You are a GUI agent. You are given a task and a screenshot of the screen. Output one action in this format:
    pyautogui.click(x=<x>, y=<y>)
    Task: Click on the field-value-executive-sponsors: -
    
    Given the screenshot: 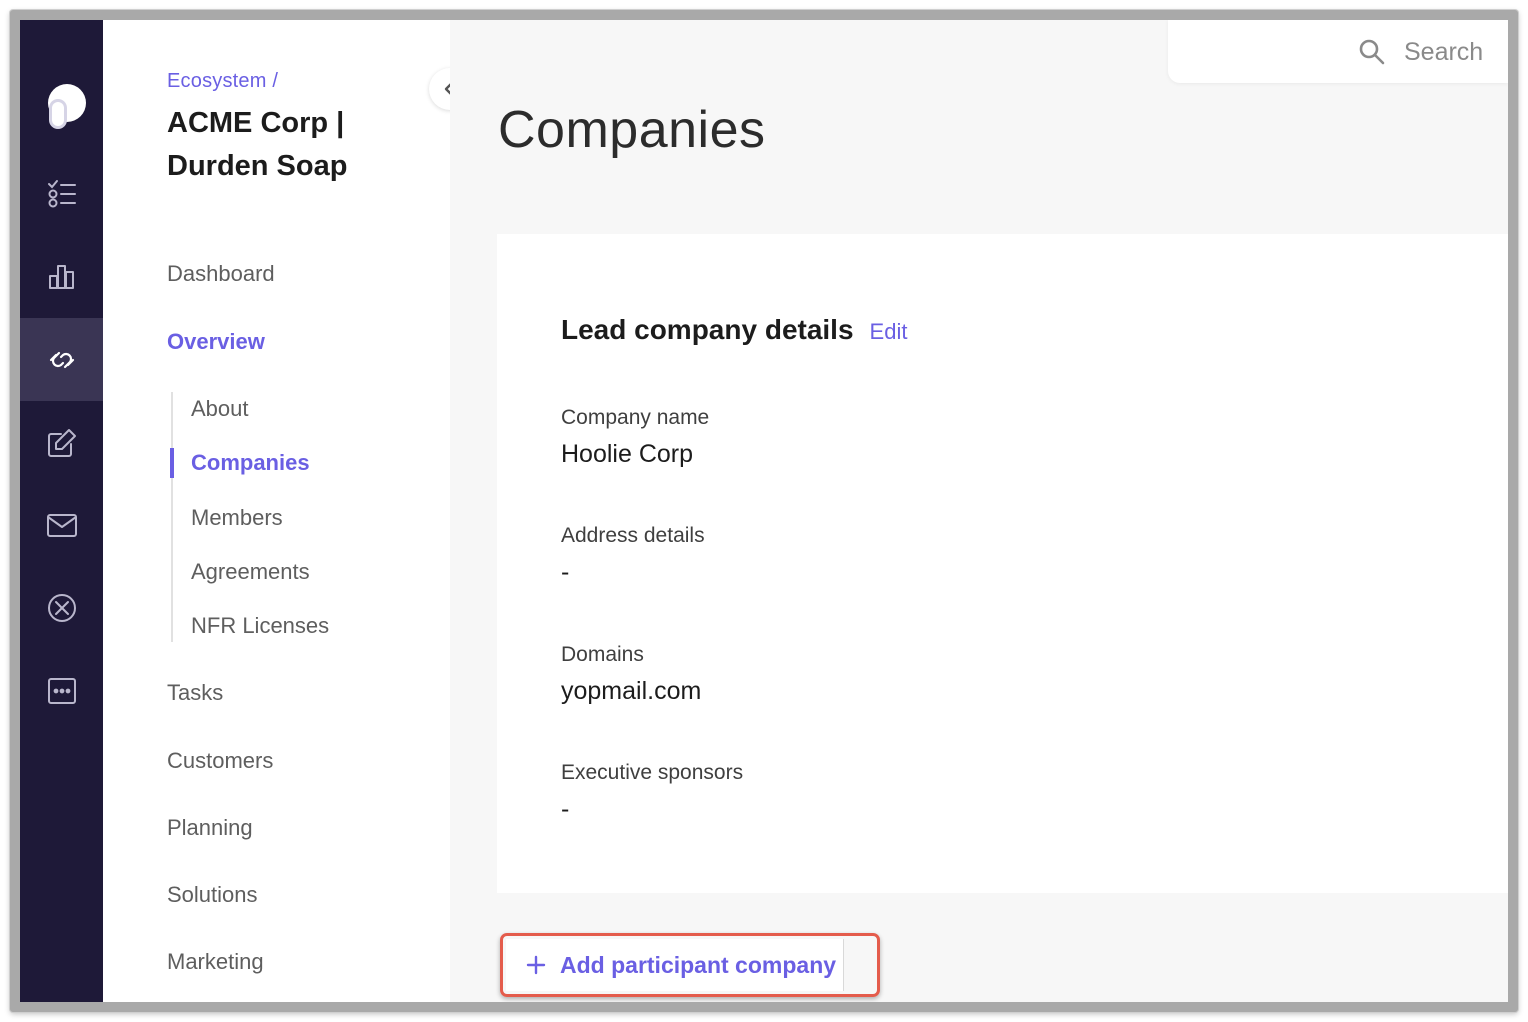 What is the action you would take?
    pyautogui.click(x=565, y=809)
    